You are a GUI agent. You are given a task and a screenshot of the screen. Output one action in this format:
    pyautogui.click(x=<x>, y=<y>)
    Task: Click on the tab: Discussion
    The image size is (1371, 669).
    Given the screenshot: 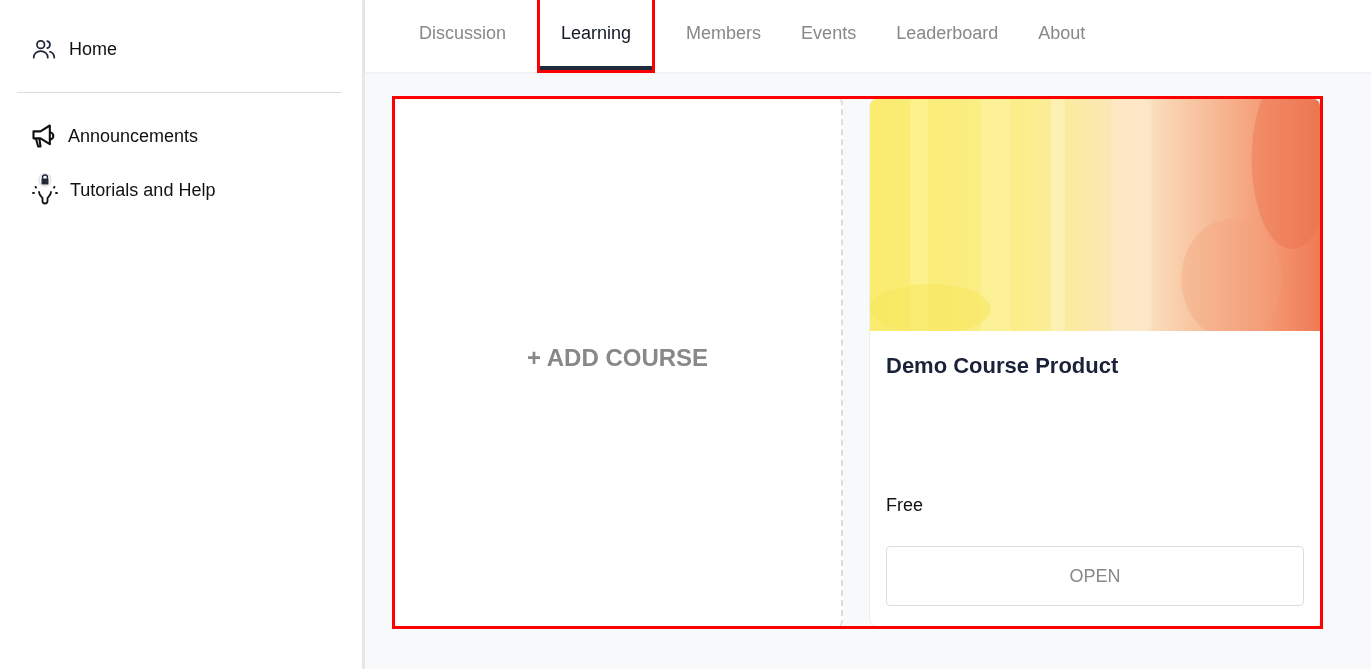 What is the action you would take?
    pyautogui.click(x=463, y=35)
    